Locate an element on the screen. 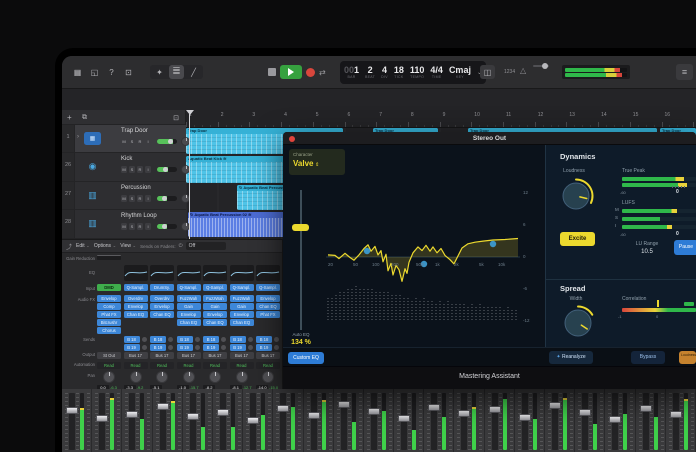 The height and width of the screenshot is (452, 696). bypass-button: Bypass is located at coordinates (648, 357).